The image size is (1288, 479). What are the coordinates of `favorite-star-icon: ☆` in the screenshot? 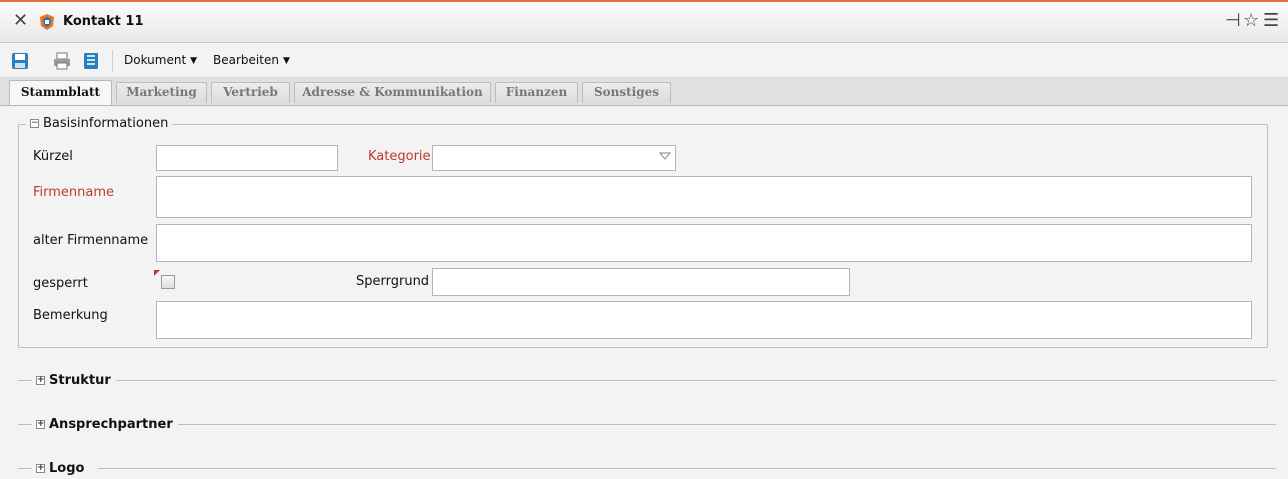 It's located at (1251, 21).